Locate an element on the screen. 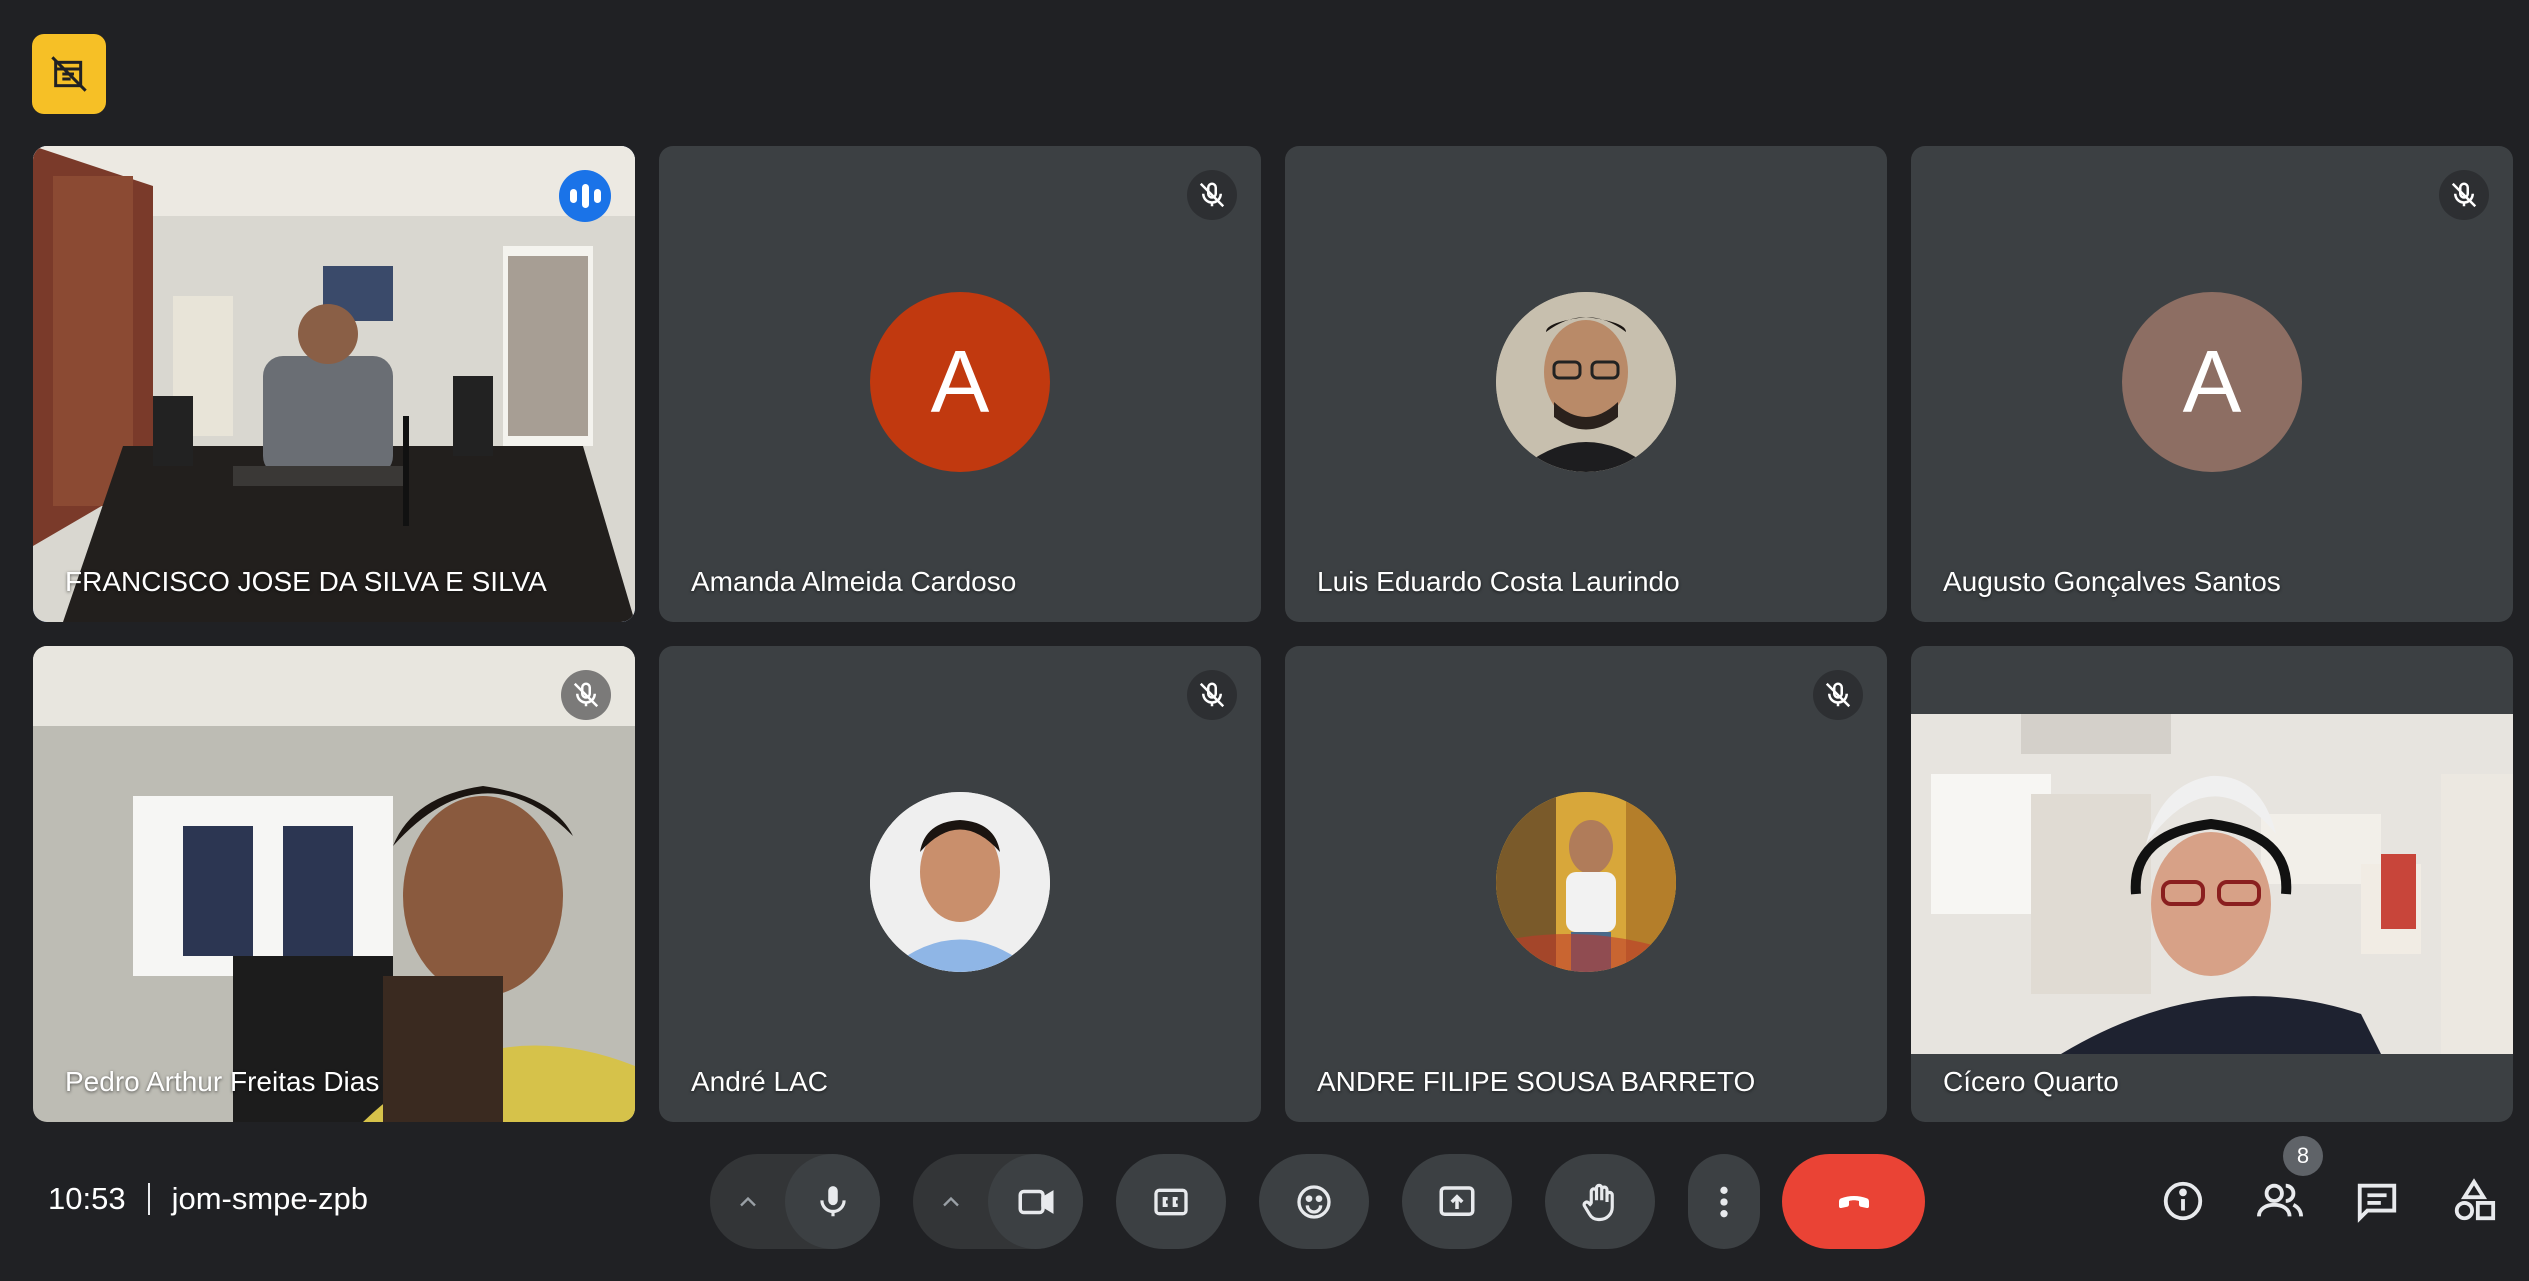  participant-name: Pedro Arthur Freitas Dias is located at coordinates (222, 1081).